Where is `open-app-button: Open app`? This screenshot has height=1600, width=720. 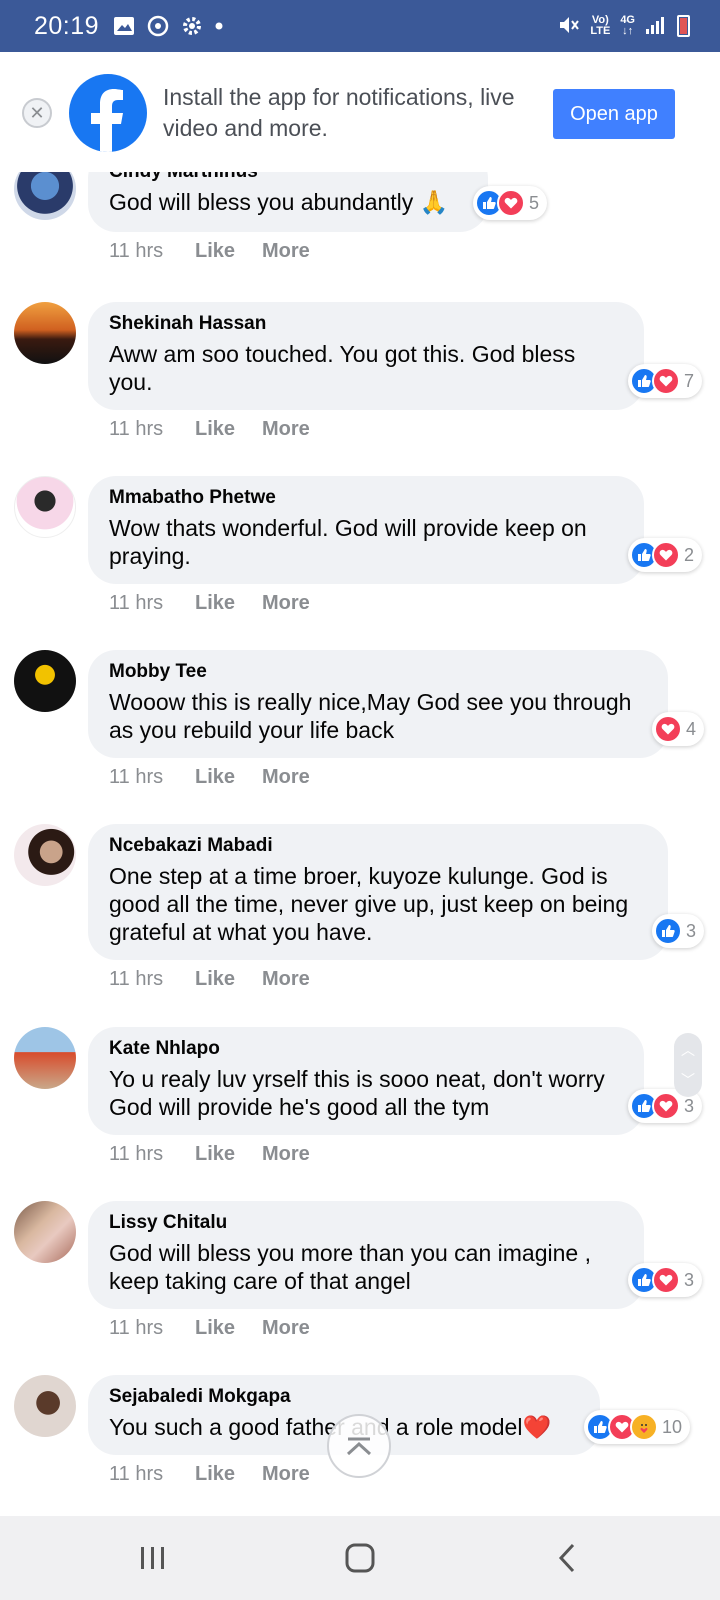 open-app-button: Open app is located at coordinates (614, 114).